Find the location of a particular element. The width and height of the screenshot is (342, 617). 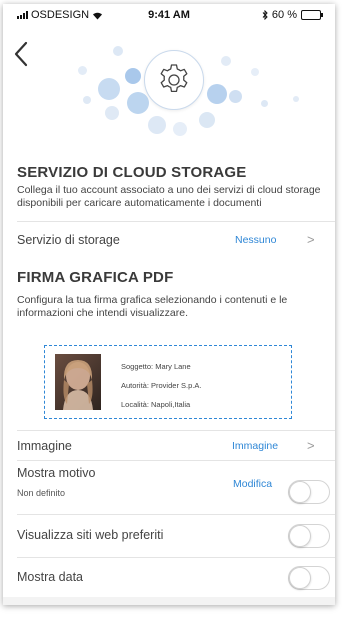

motivo-label: Mostra motivo is located at coordinates (56, 473).